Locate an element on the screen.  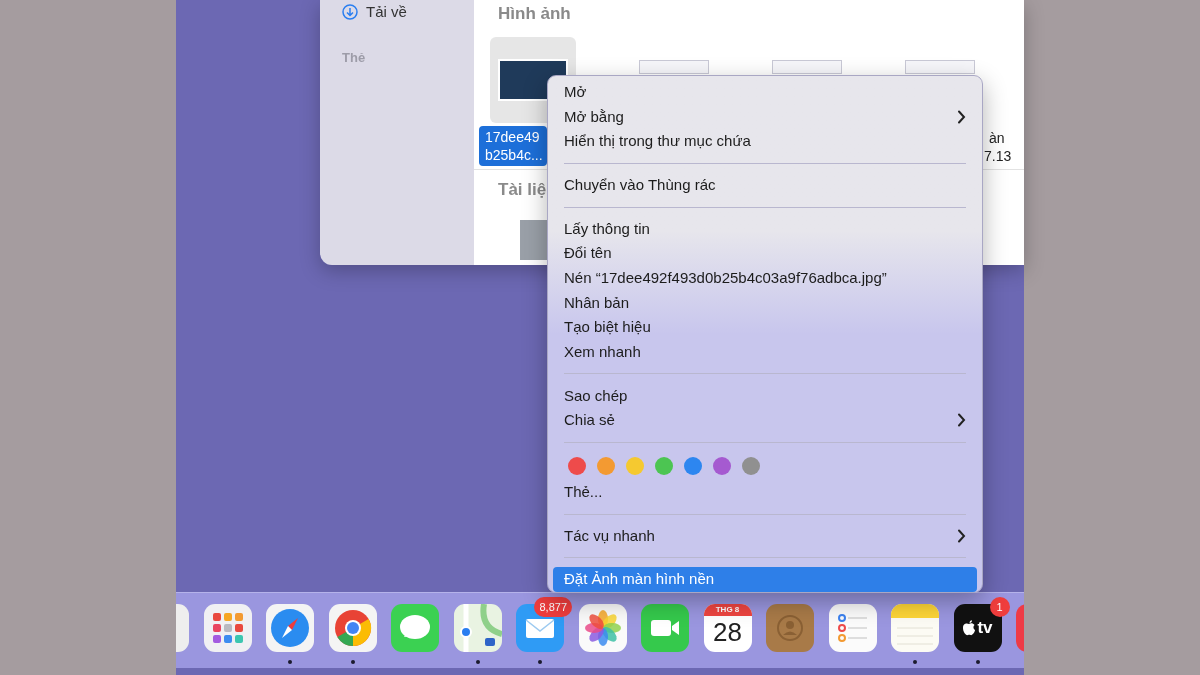
menu-item: Đổi tên is located at coordinates (765, 253).